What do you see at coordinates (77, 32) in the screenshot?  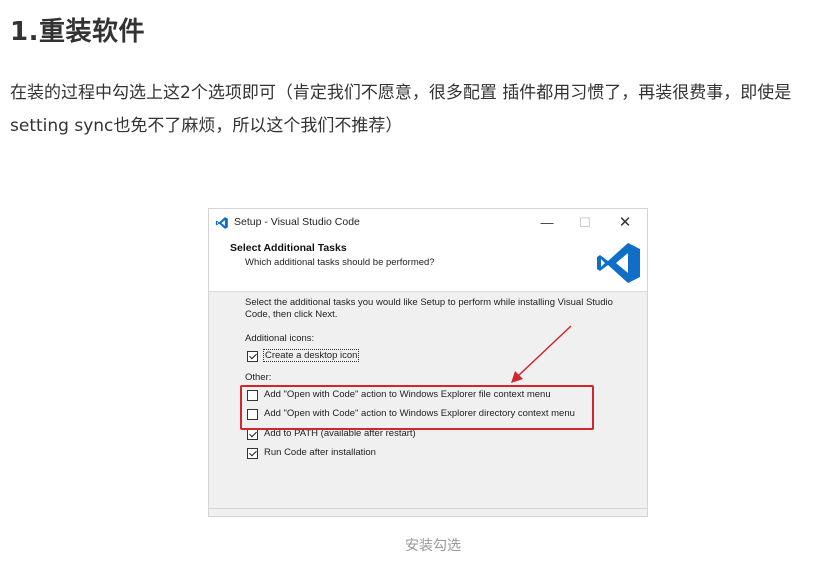 I see `page-heading: 1.重装软件` at bounding box center [77, 32].